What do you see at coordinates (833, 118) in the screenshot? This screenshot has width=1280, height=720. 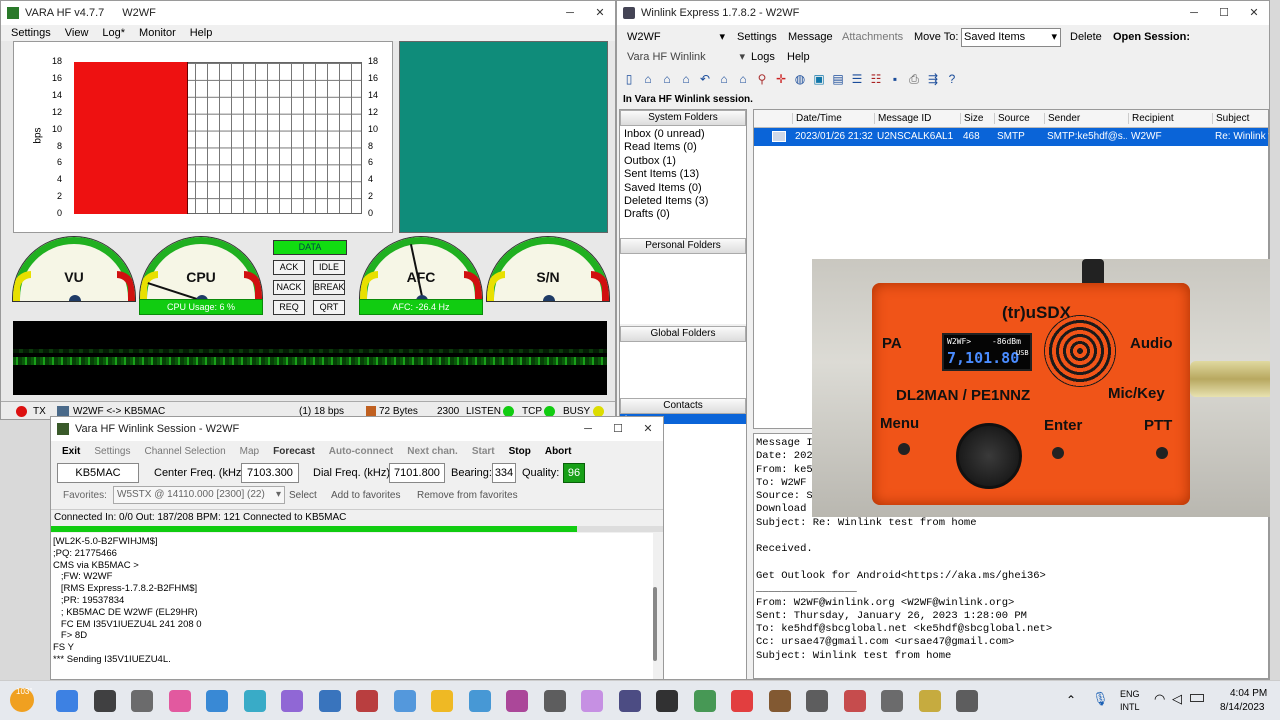 I see `column-header: Date/Time` at bounding box center [833, 118].